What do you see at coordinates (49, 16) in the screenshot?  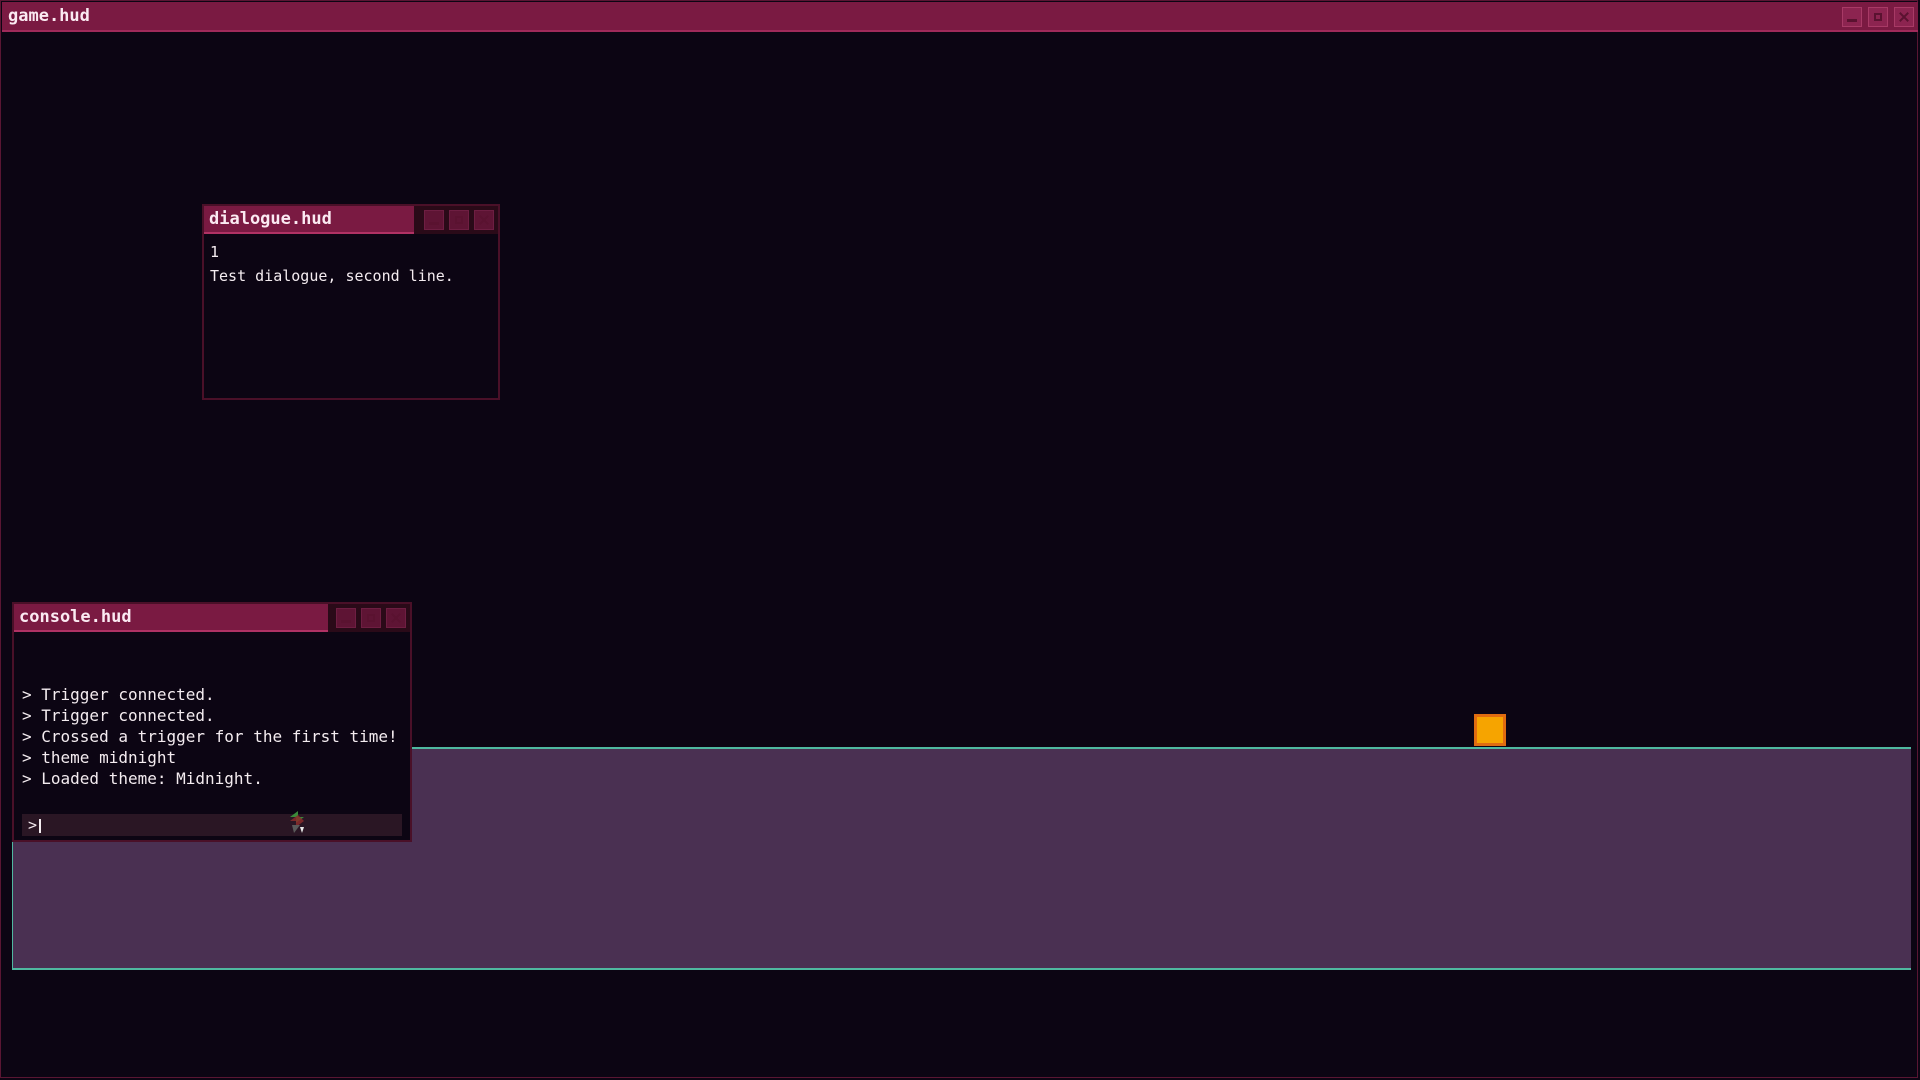 I see `game-window-title: game.hud` at bounding box center [49, 16].